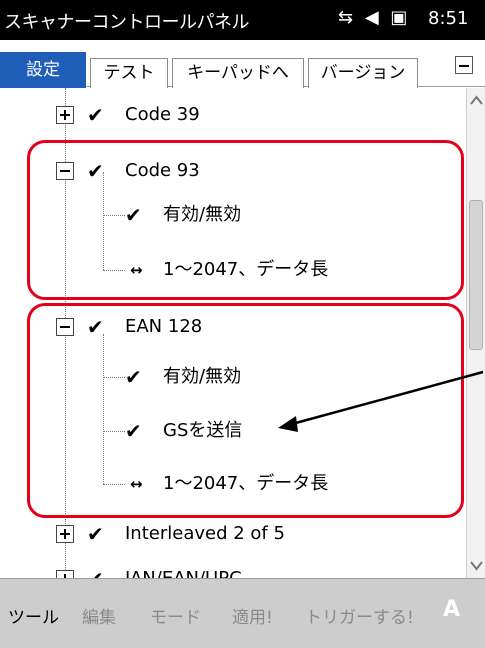 This screenshot has width=485, height=648. What do you see at coordinates (476, 275) in the screenshot?
I see `scrollbar-thumb` at bounding box center [476, 275].